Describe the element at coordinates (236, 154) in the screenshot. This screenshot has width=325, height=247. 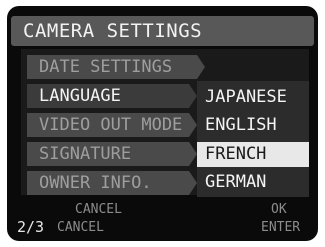
I see `language-option-label: FRENCH` at that location.